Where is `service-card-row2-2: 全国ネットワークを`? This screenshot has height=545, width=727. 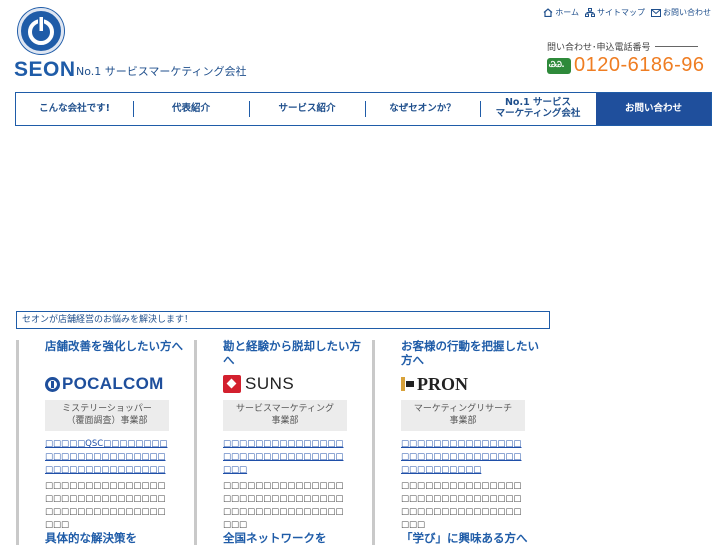
service-card-row2-2: 全国ネットワークを is located at coordinates (279, 538).